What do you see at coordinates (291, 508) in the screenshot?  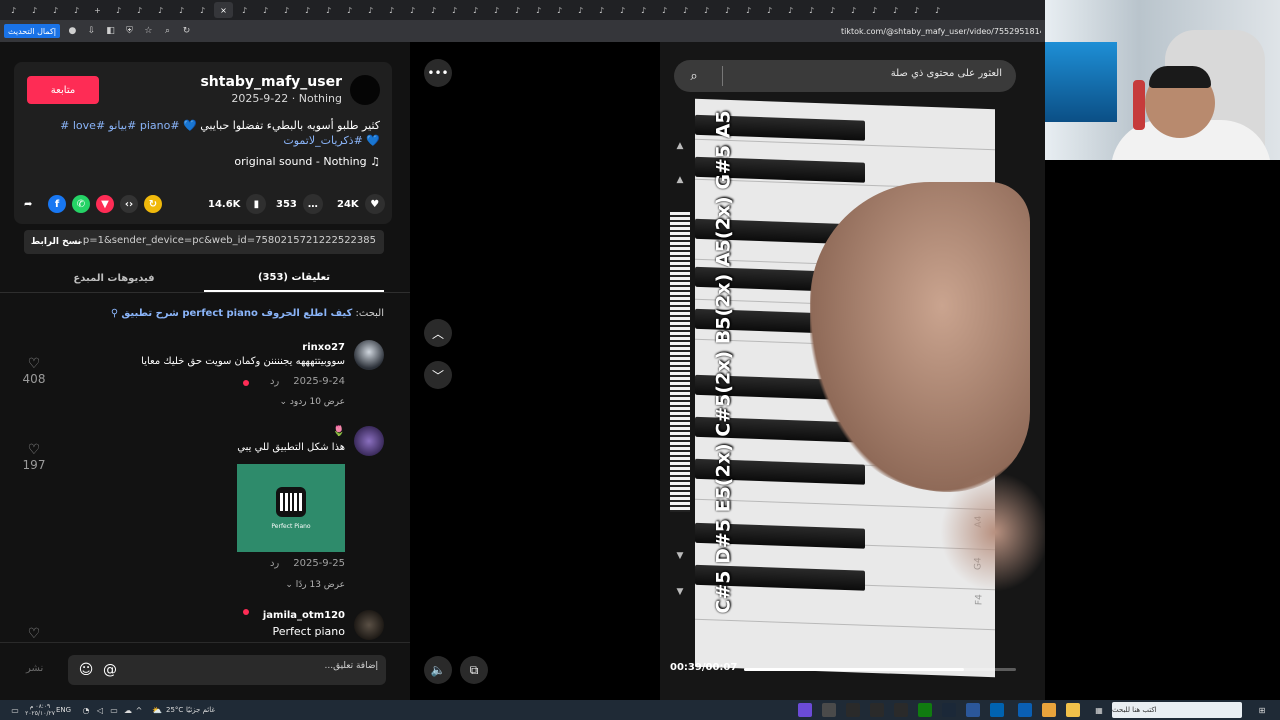 I see `comment-image: Perfect Piano` at bounding box center [291, 508].